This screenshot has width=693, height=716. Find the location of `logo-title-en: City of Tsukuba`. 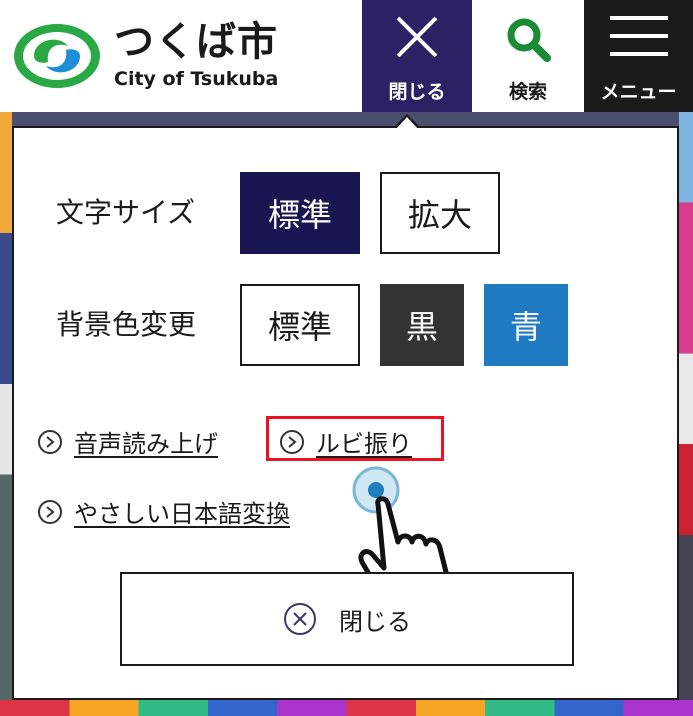

logo-title-en: City of Tsukuba is located at coordinates (196, 79).